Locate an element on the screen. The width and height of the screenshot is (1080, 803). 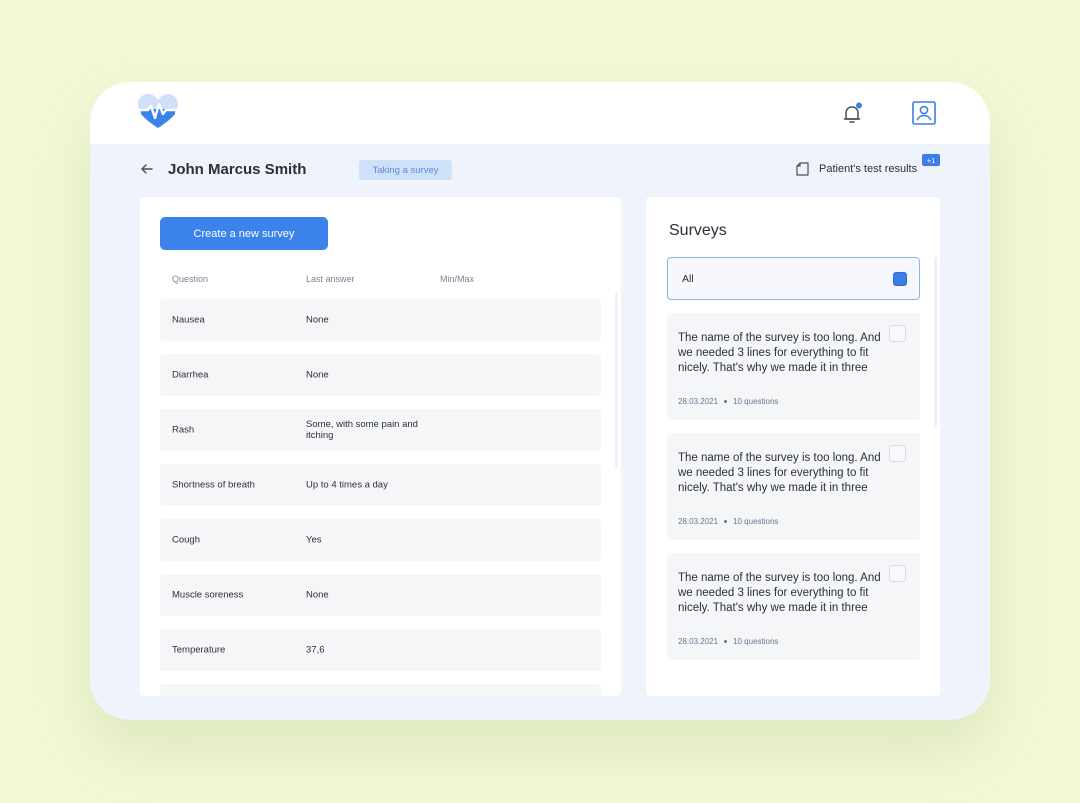
column-header-last-answer: Last answer is located at coordinates (330, 279).